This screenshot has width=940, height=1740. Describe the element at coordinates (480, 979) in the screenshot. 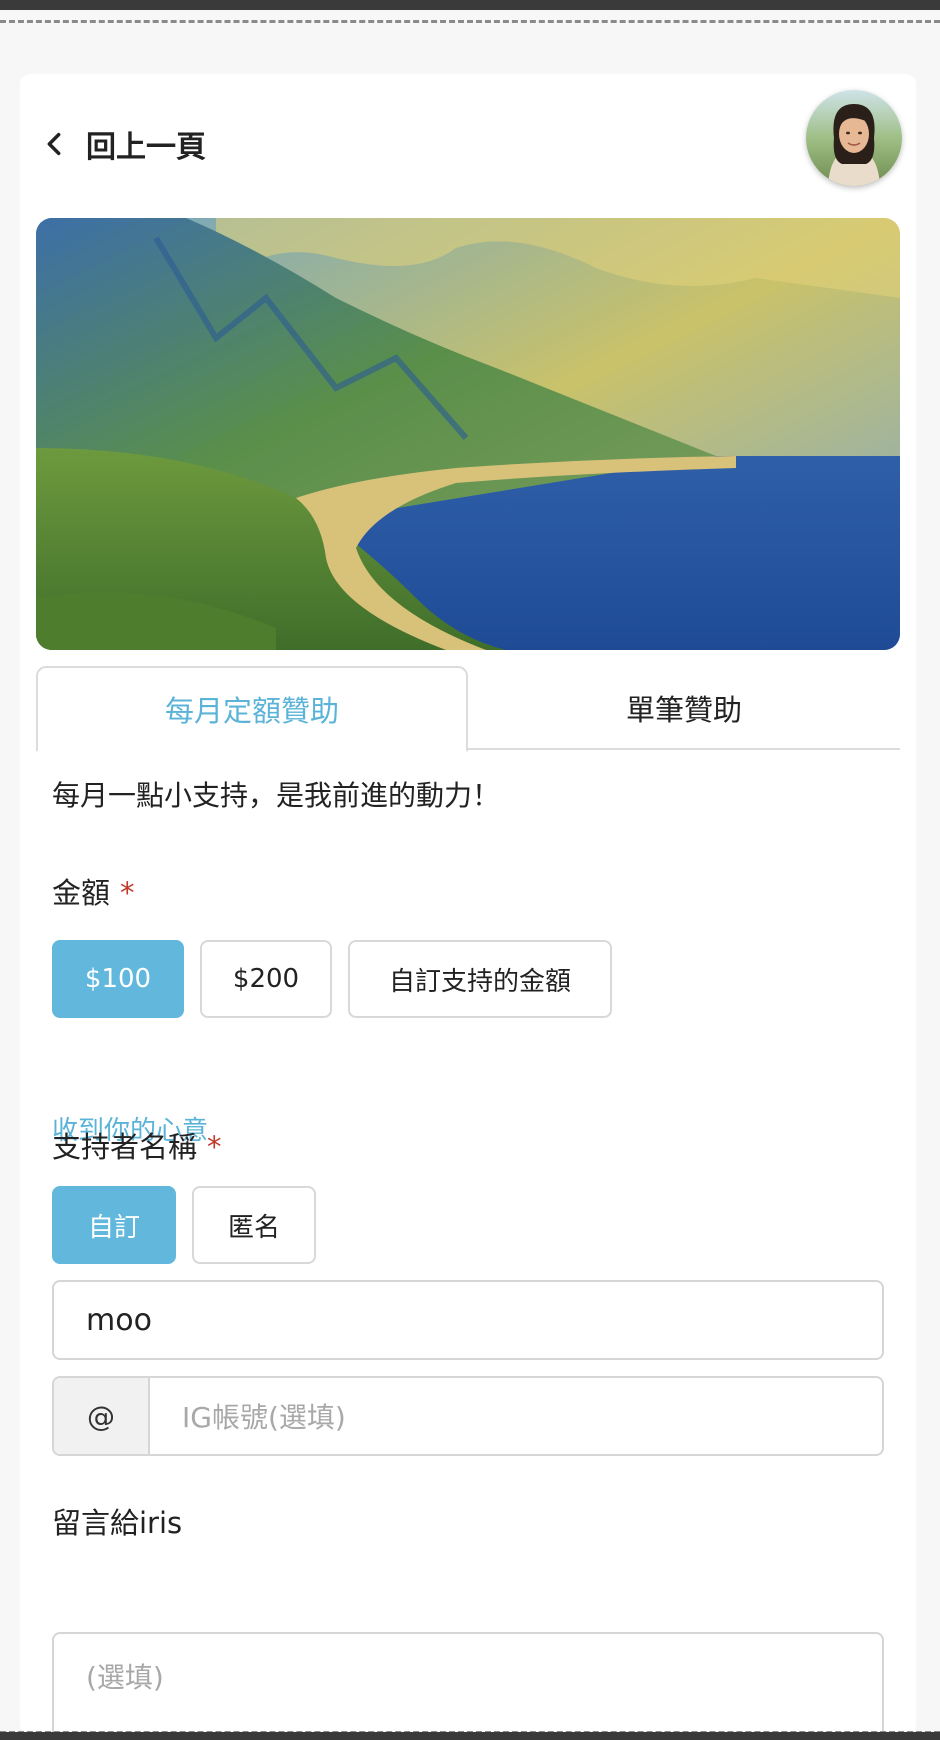

I see `amount-custom-button: 自訂支持的金額` at that location.